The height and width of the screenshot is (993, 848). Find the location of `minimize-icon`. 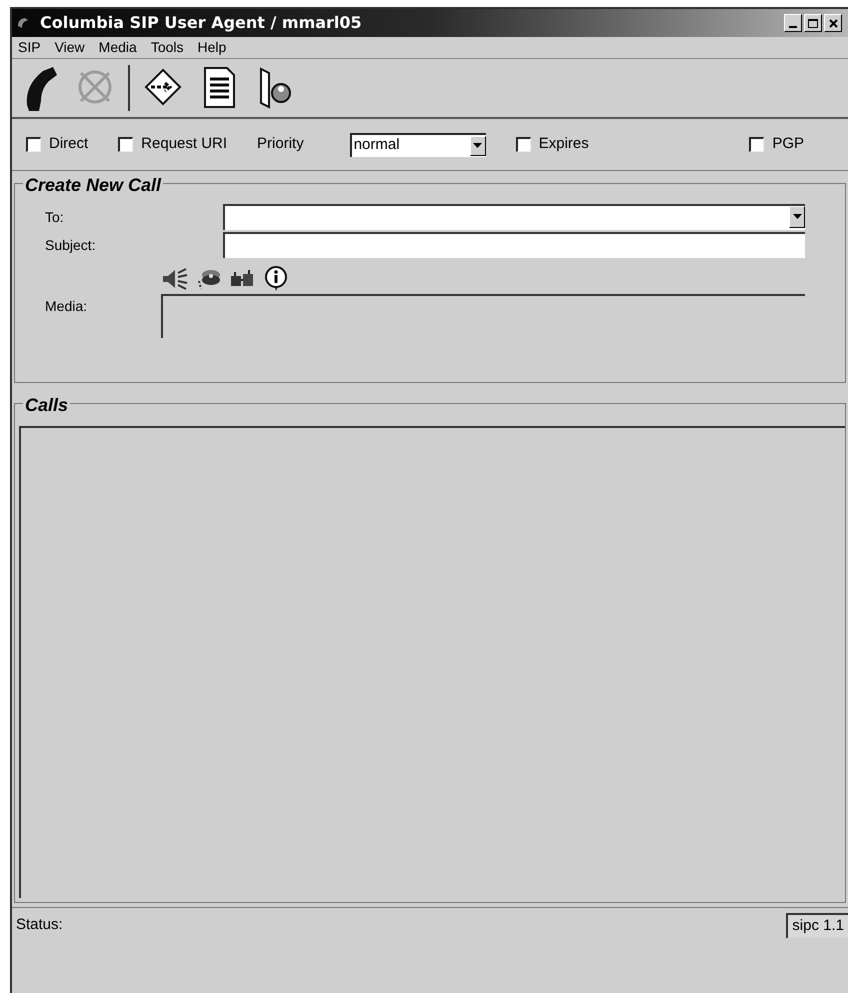

minimize-icon is located at coordinates (793, 27).